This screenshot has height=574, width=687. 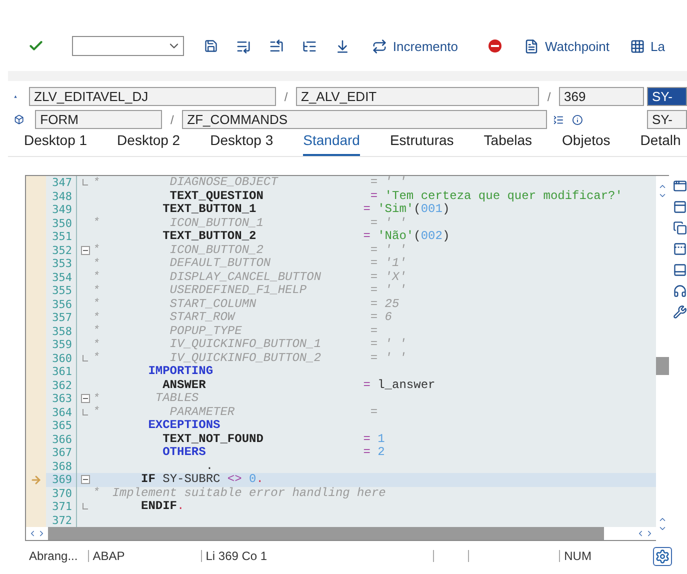 What do you see at coordinates (61, 412) in the screenshot?
I see `line-number: 364` at bounding box center [61, 412].